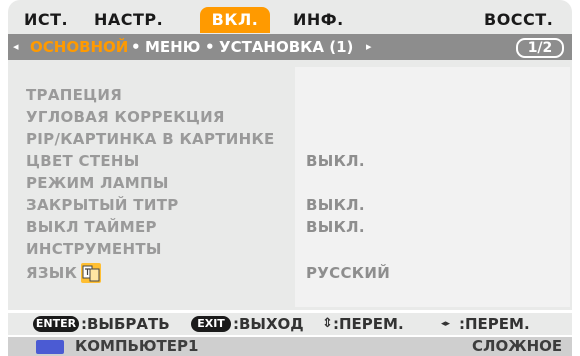 This screenshot has height=356, width=580. I want to click on source-name: КОМПЬЮТЕР1, so click(137, 346).